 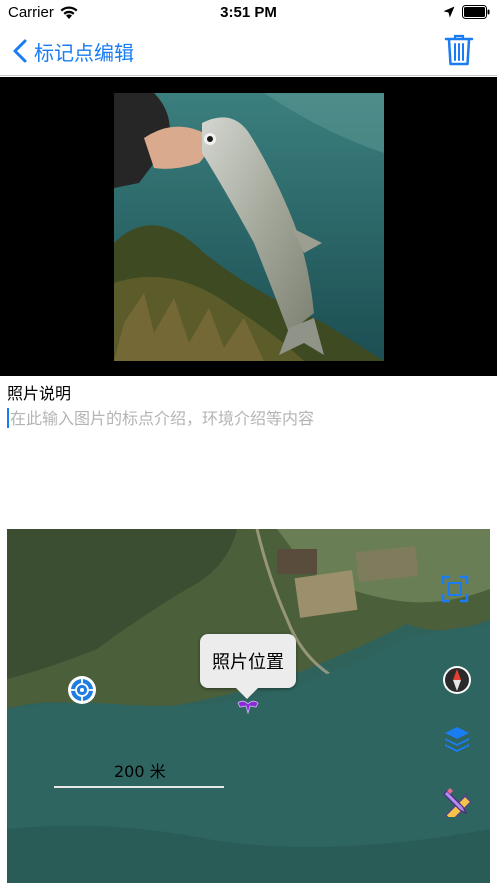 I want to click on nav-title: 标记点编辑, so click(x=84, y=52).